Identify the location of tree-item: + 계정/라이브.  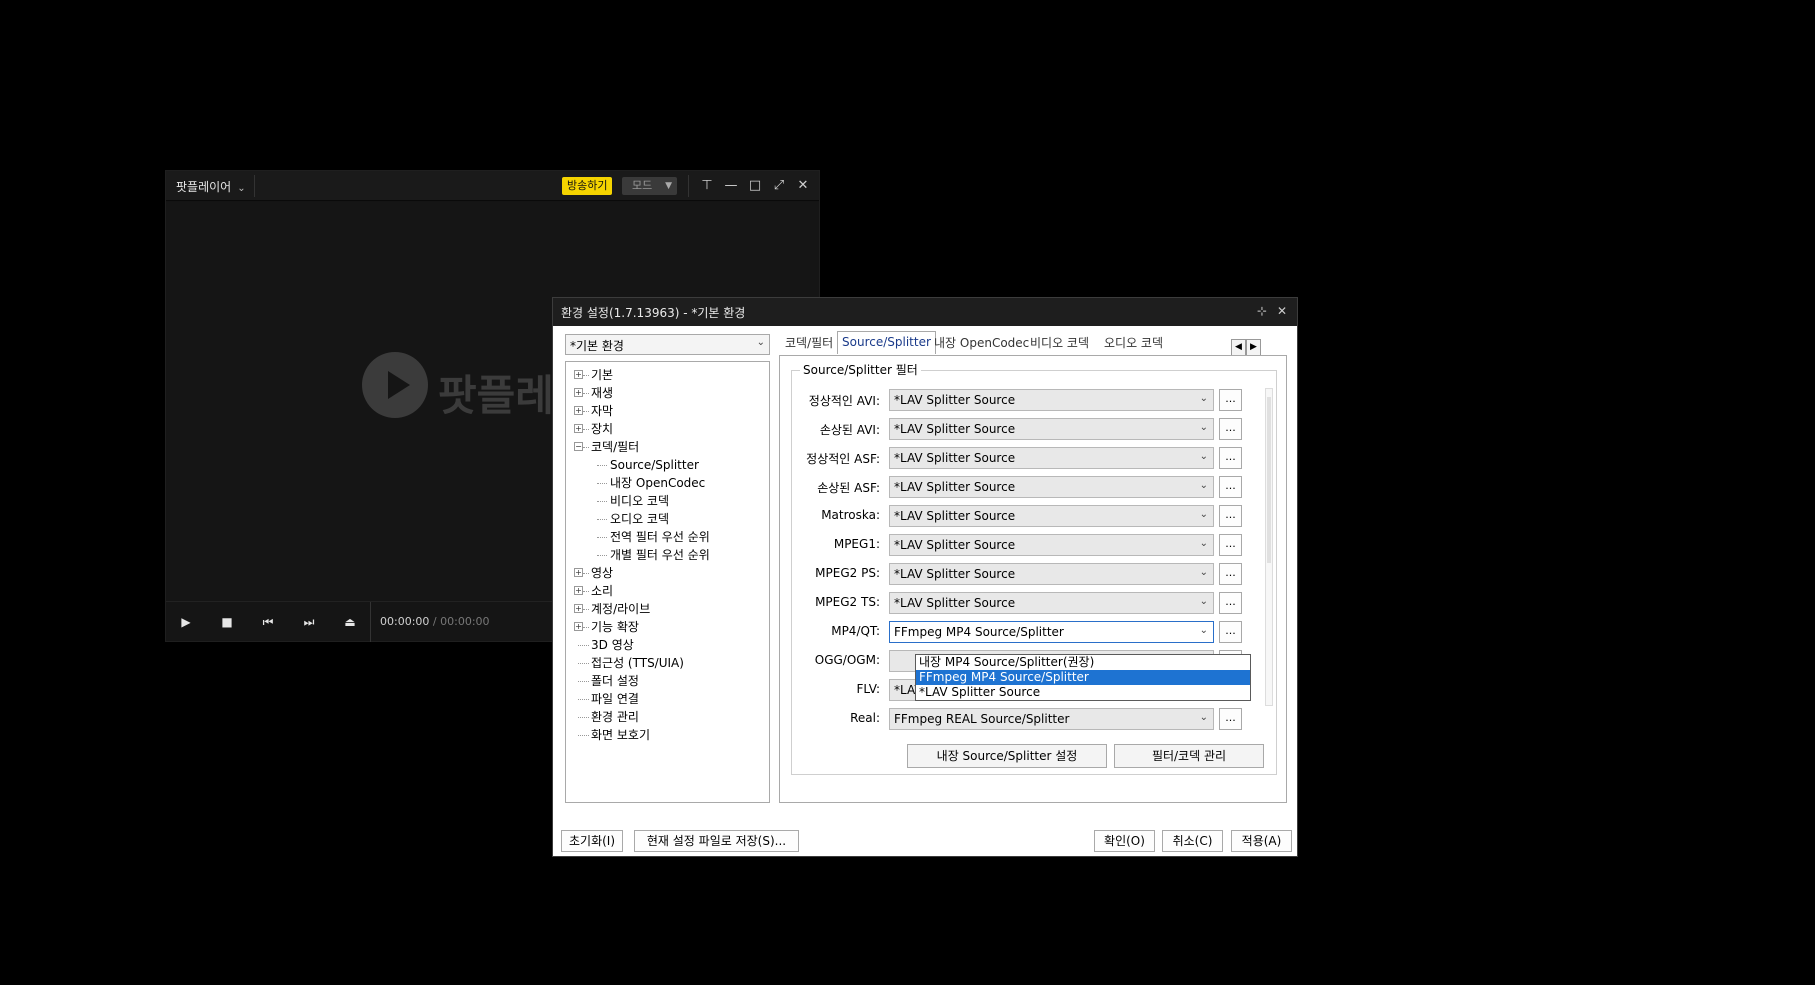
(667, 609).